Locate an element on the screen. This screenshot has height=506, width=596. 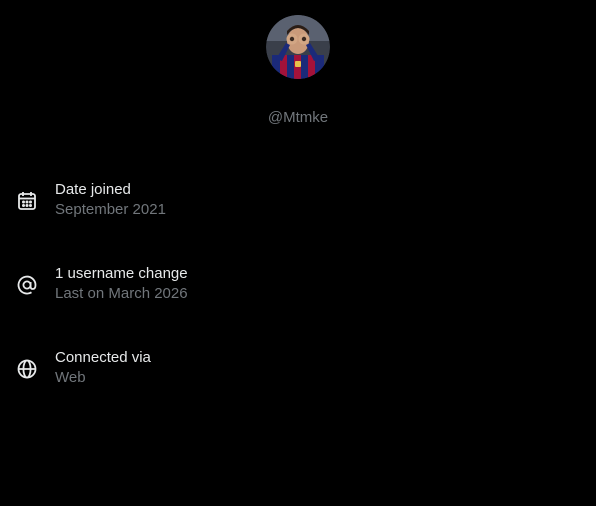
calendar-icon is located at coordinates (27, 201).